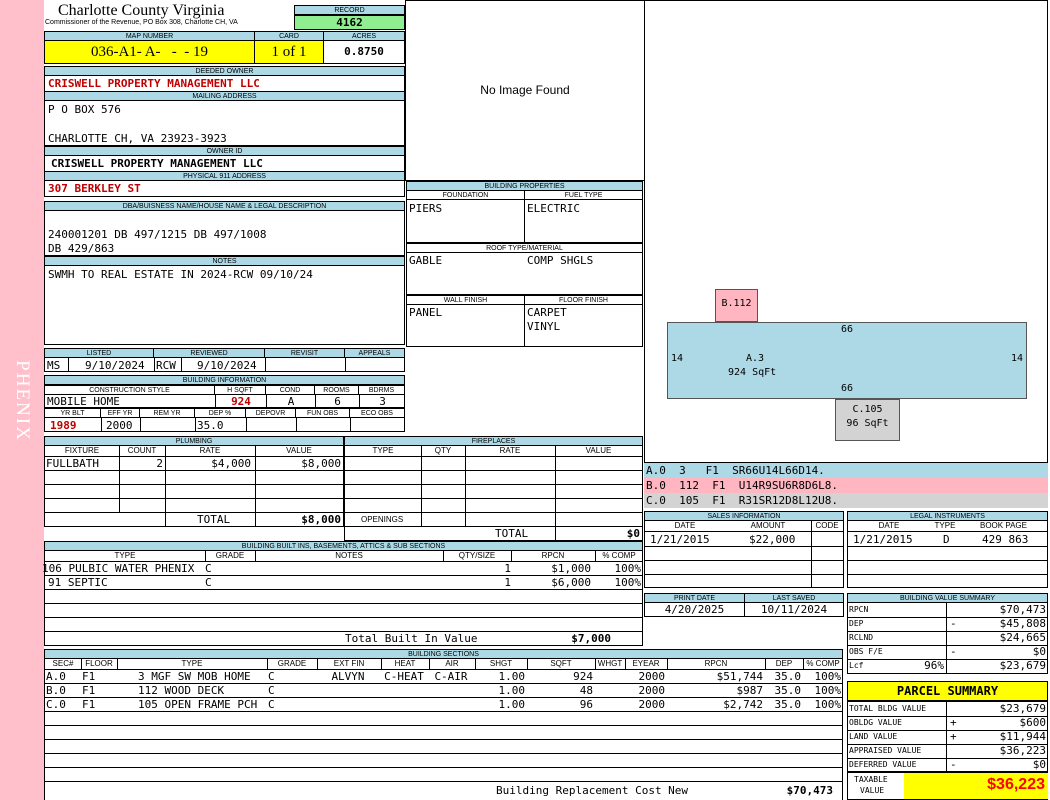  I want to click on physical-address: 307 BERKLEY ST, so click(224, 188).